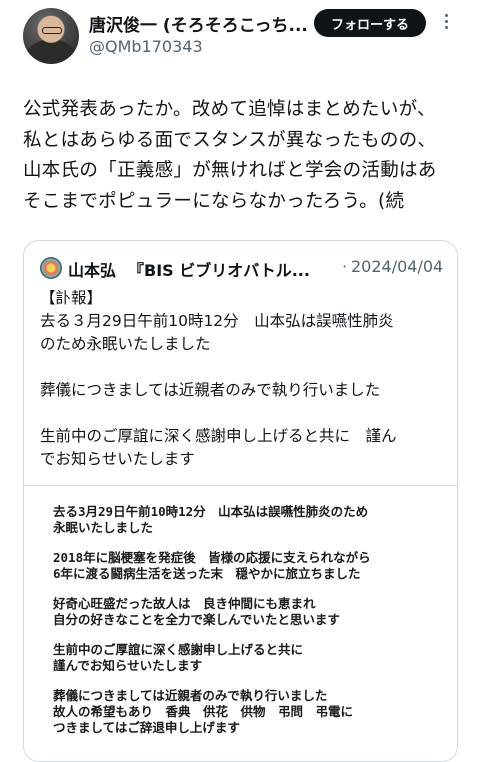 This screenshot has width=480, height=762. Describe the element at coordinates (203, 711) in the screenshot. I see `paper-line: 故人の希望もあり 香典 供花 供物 弔問 弔電に` at that location.